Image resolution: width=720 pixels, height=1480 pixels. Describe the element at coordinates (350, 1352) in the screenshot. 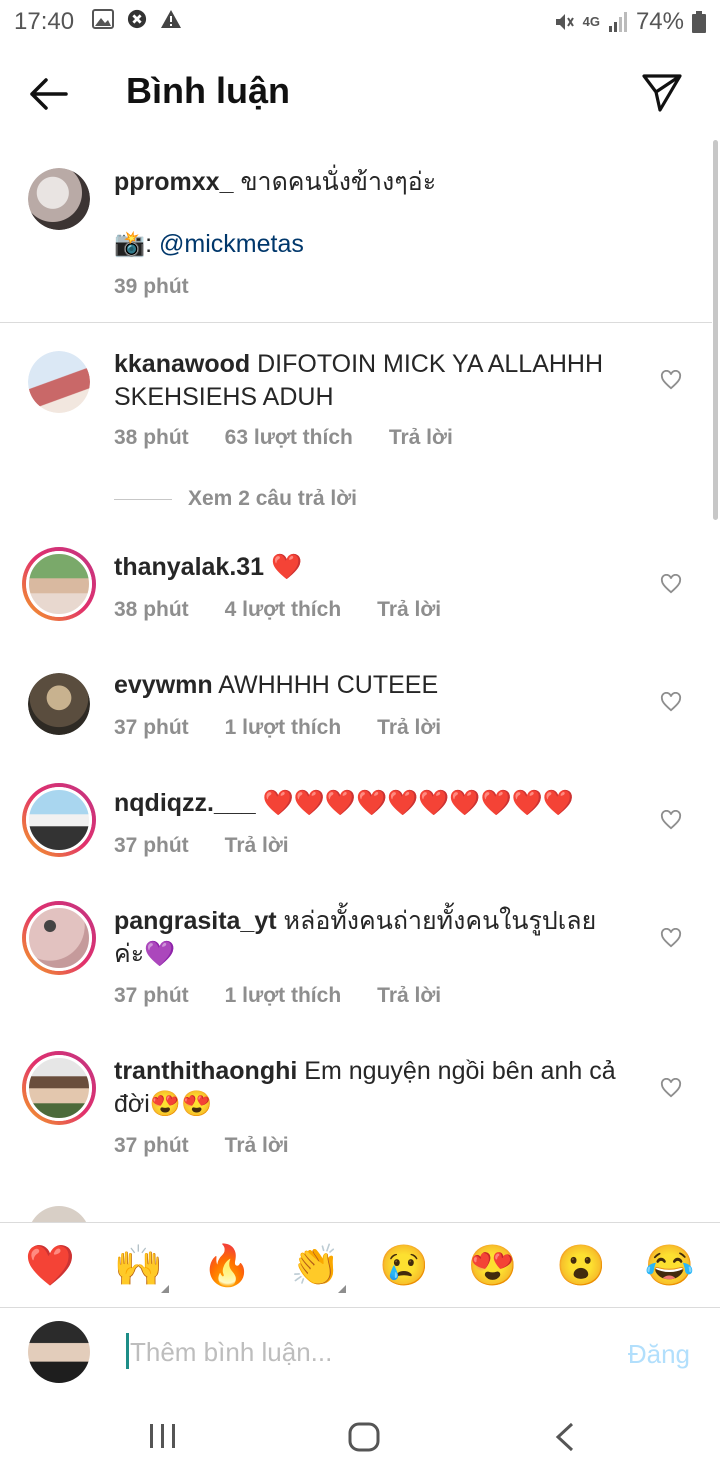

I see `comment-input` at that location.